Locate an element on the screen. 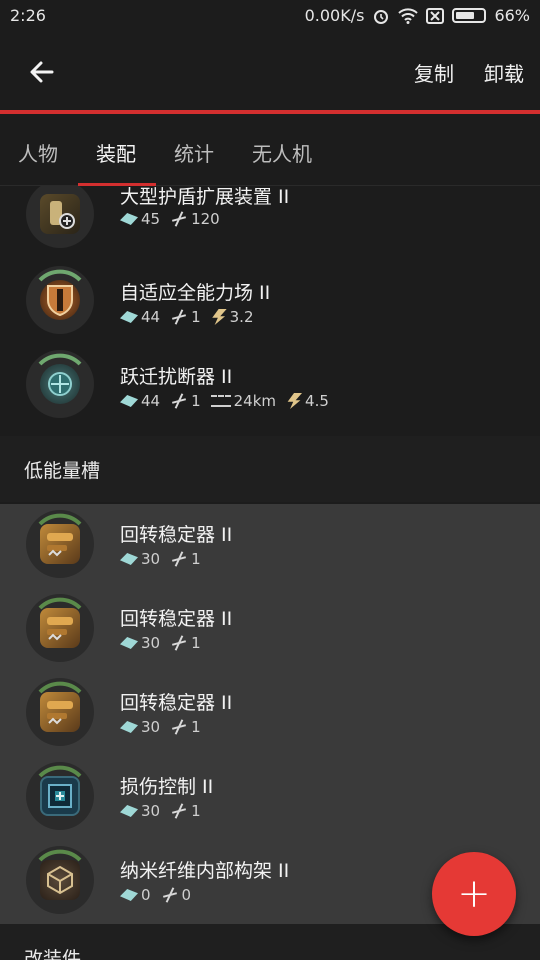  section-title: 改装件 is located at coordinates (53, 954).